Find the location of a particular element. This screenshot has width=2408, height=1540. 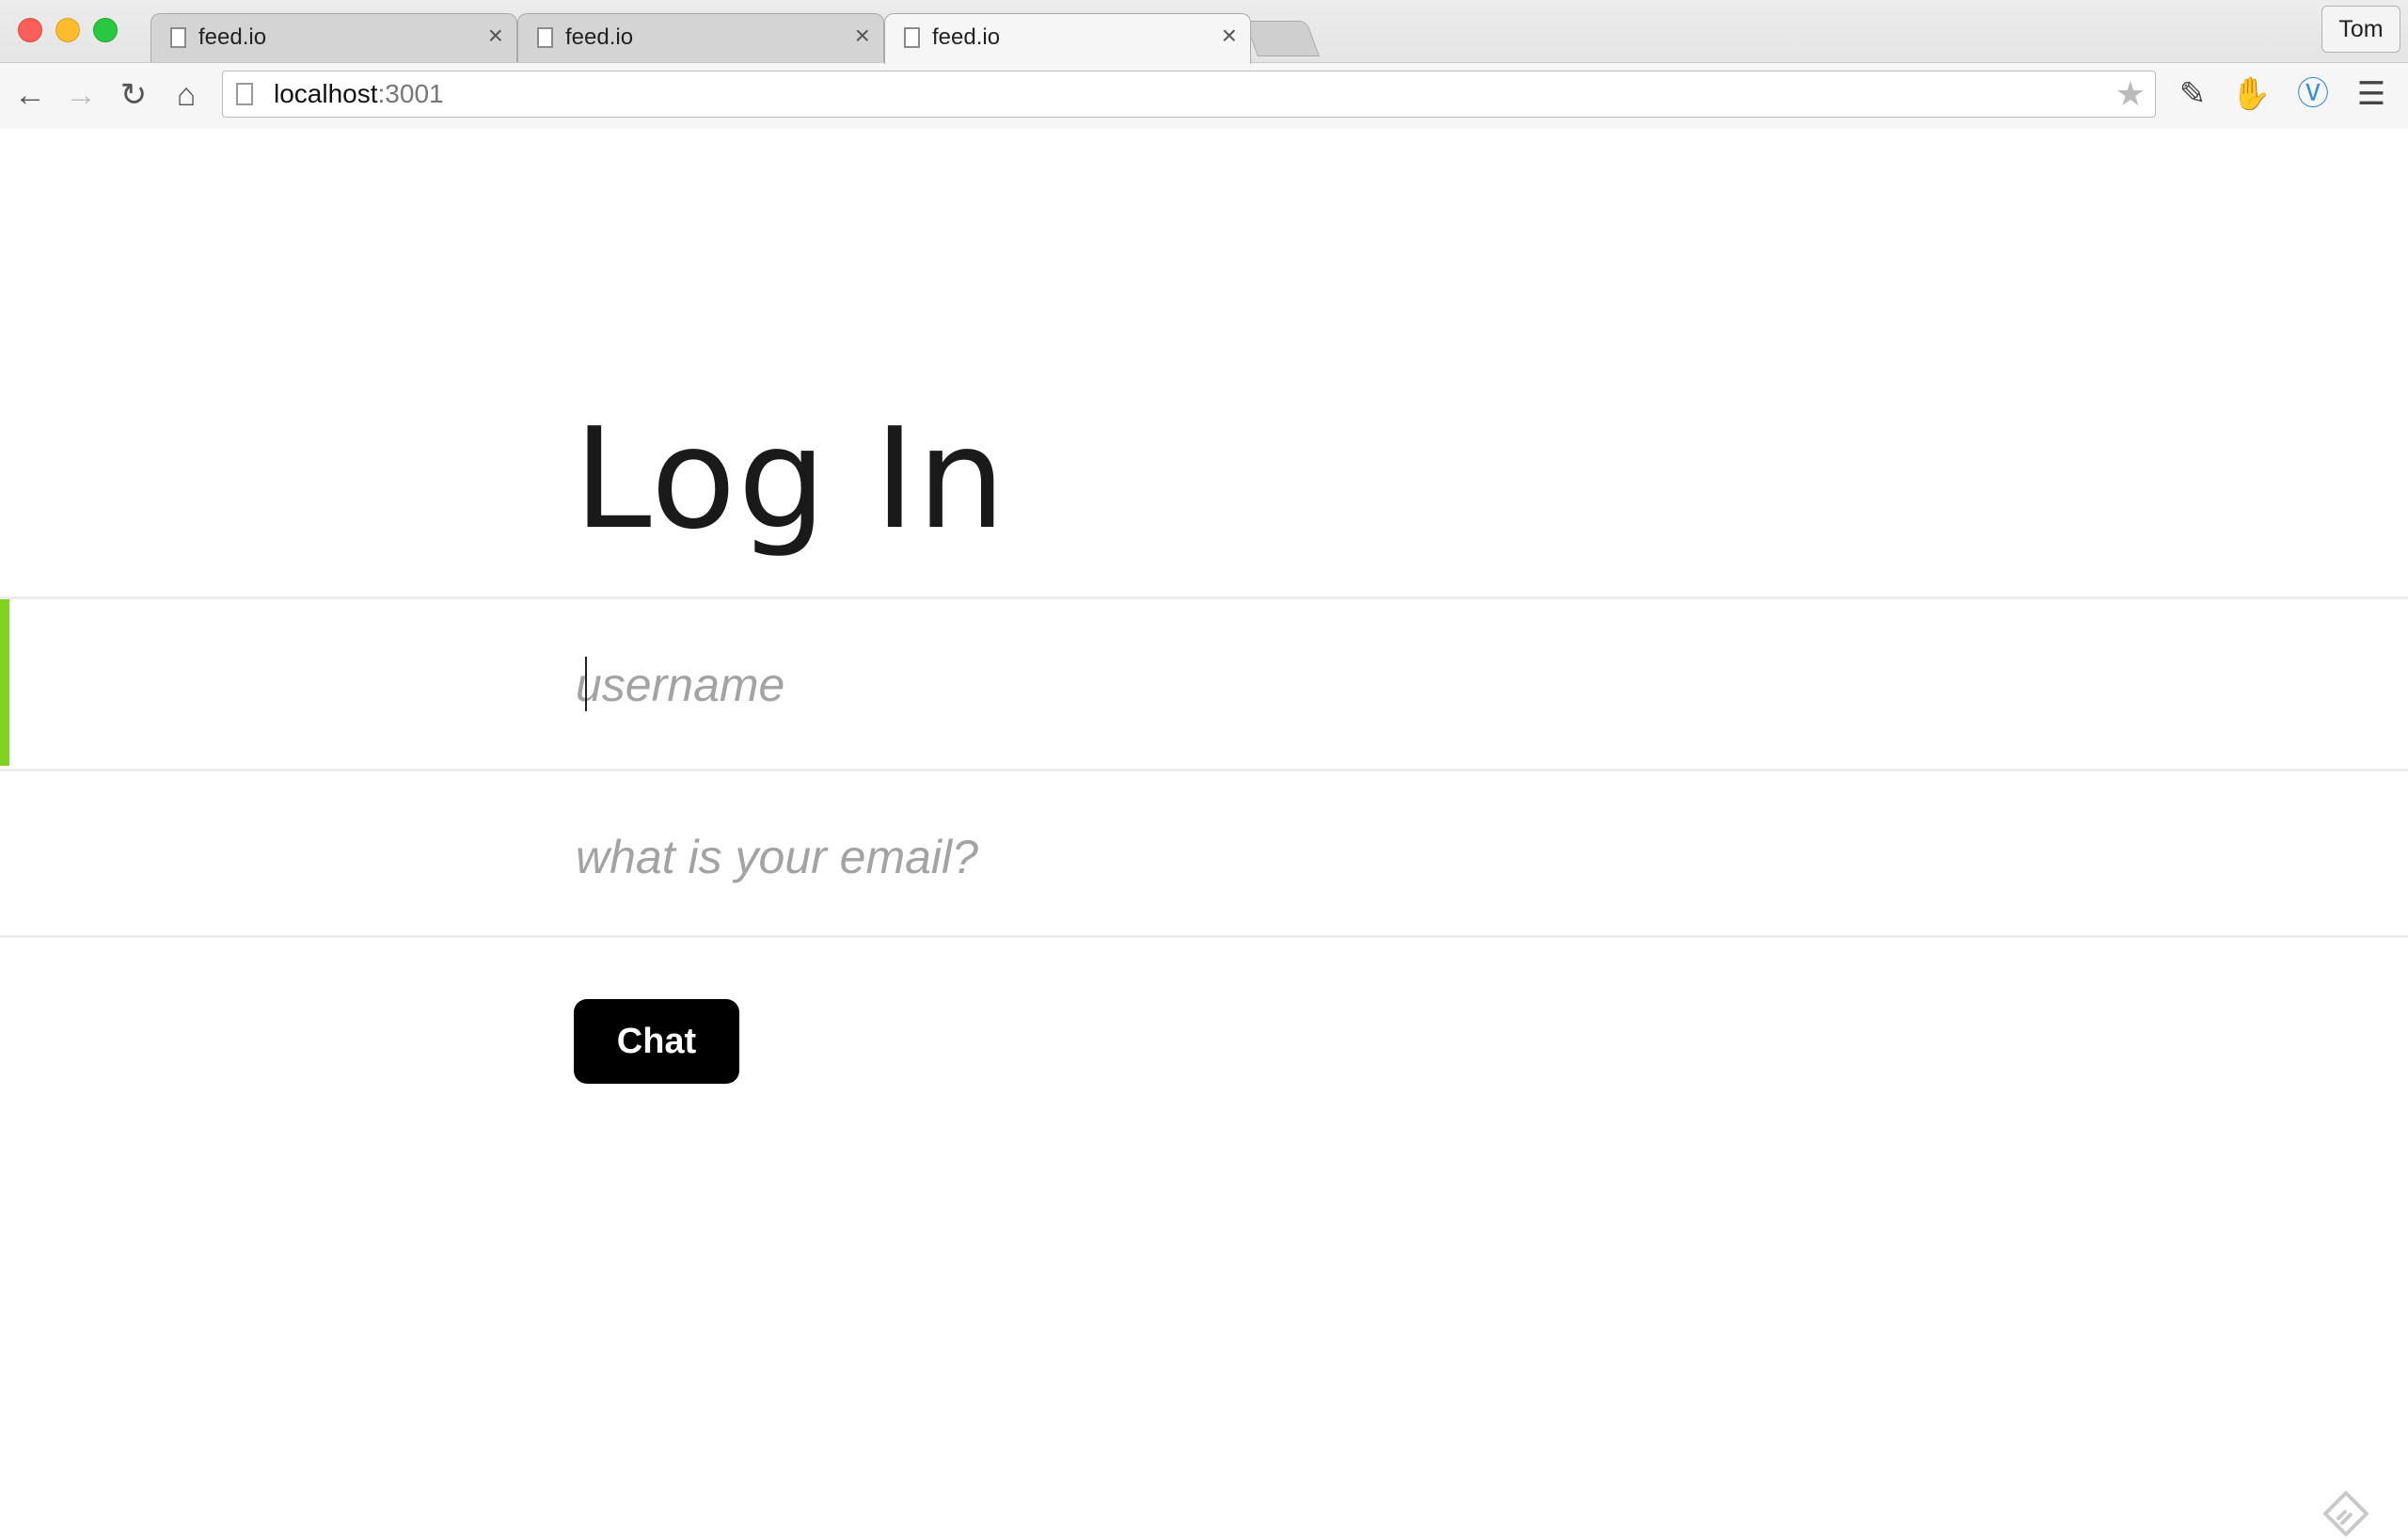

chat-button: Chat is located at coordinates (656, 1041).